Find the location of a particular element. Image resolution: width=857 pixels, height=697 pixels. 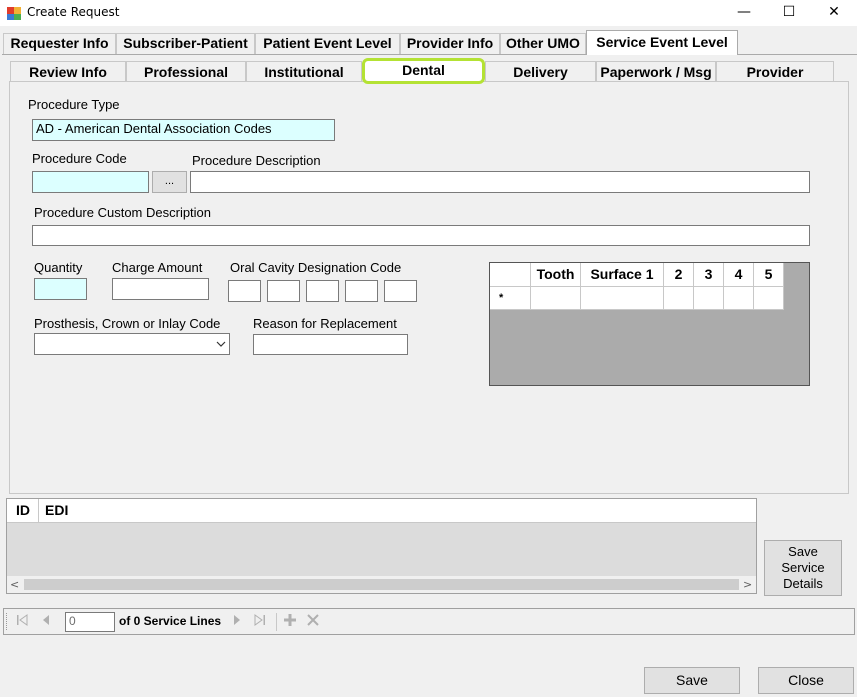

tab-patient-event-level: Patient Event Level is located at coordinates (327, 43).